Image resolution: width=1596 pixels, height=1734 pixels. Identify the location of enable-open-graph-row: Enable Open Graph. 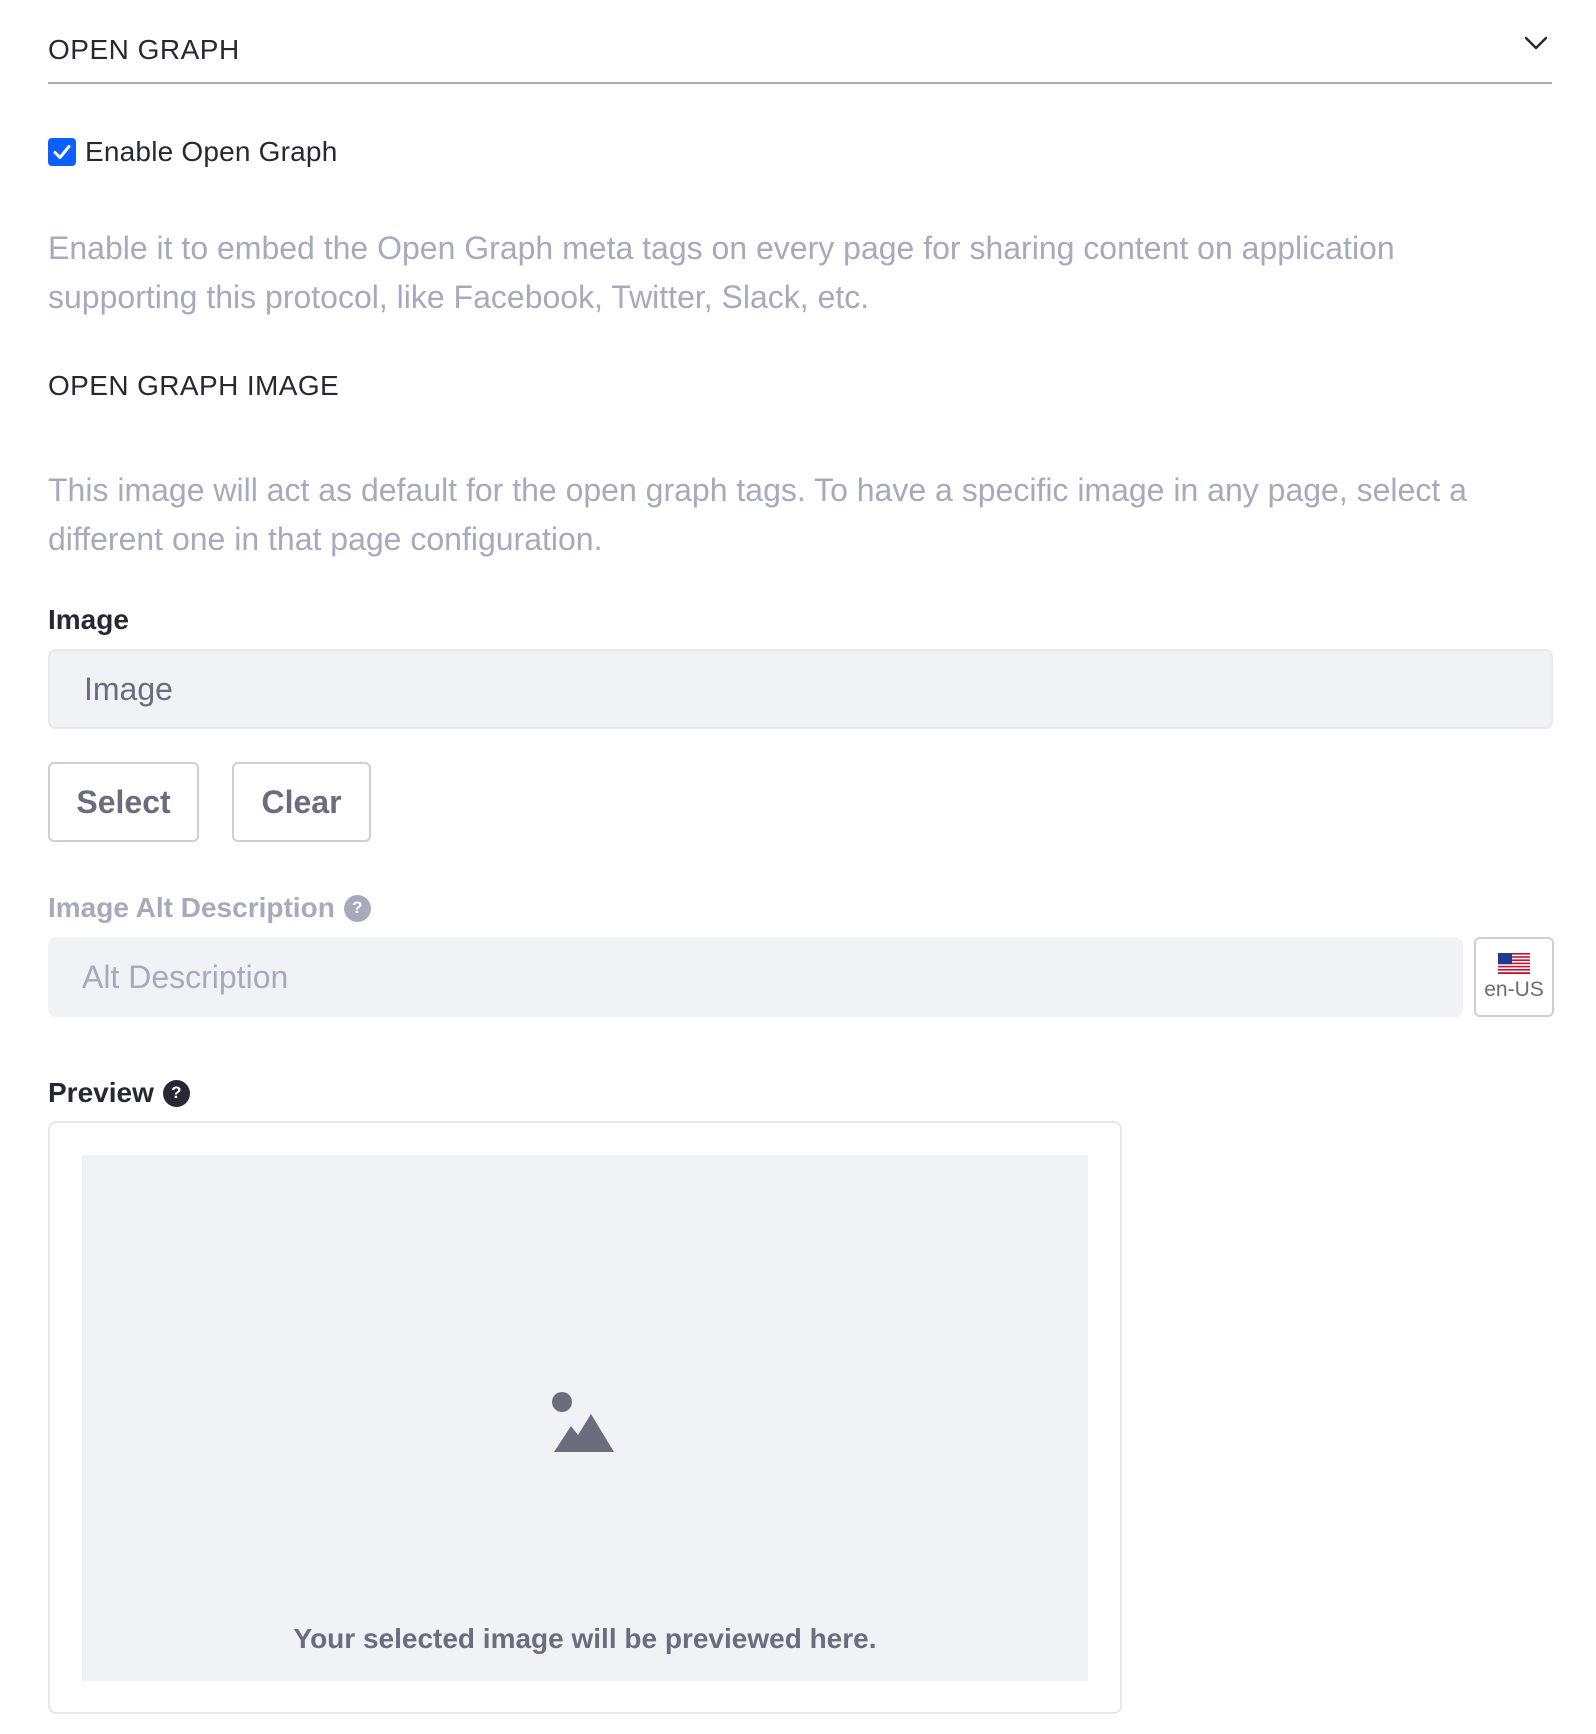
(192, 152).